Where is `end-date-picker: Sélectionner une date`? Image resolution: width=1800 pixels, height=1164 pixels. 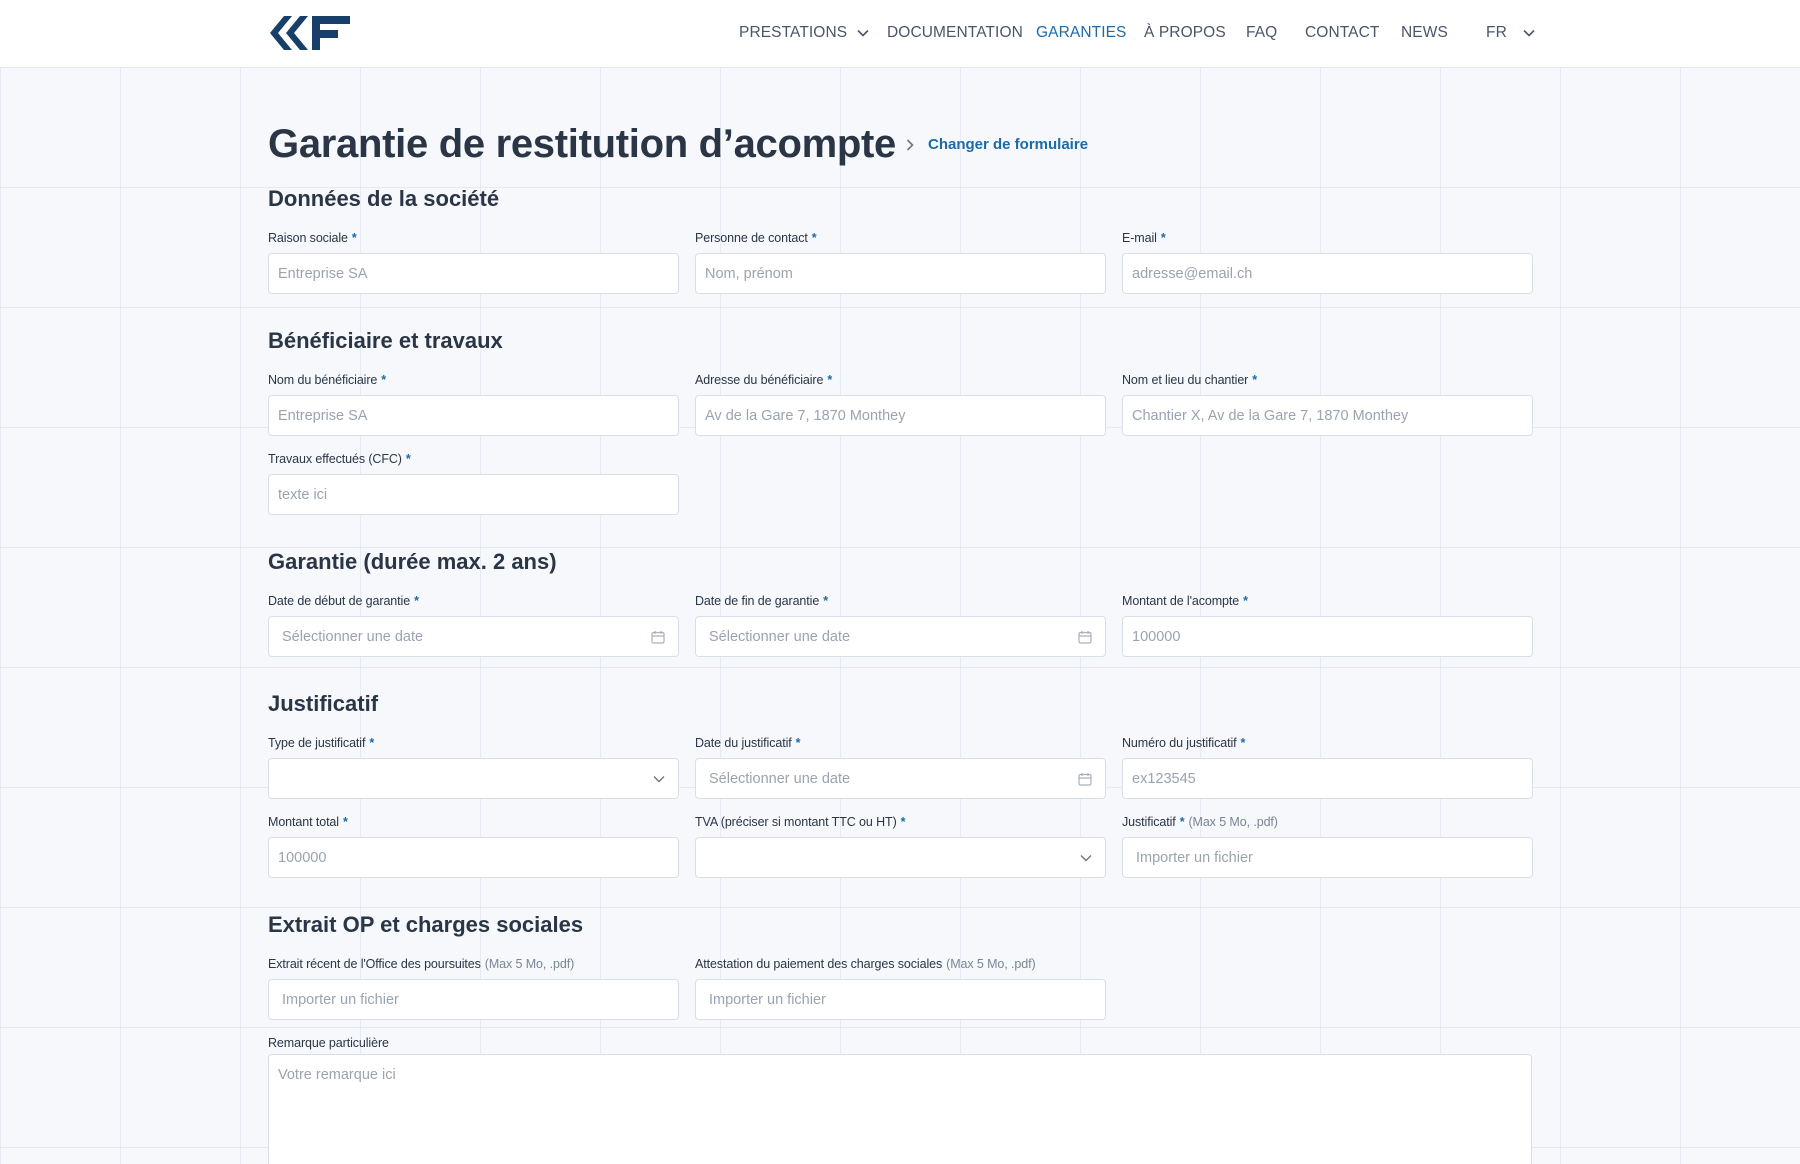 end-date-picker: Sélectionner une date is located at coordinates (900, 636).